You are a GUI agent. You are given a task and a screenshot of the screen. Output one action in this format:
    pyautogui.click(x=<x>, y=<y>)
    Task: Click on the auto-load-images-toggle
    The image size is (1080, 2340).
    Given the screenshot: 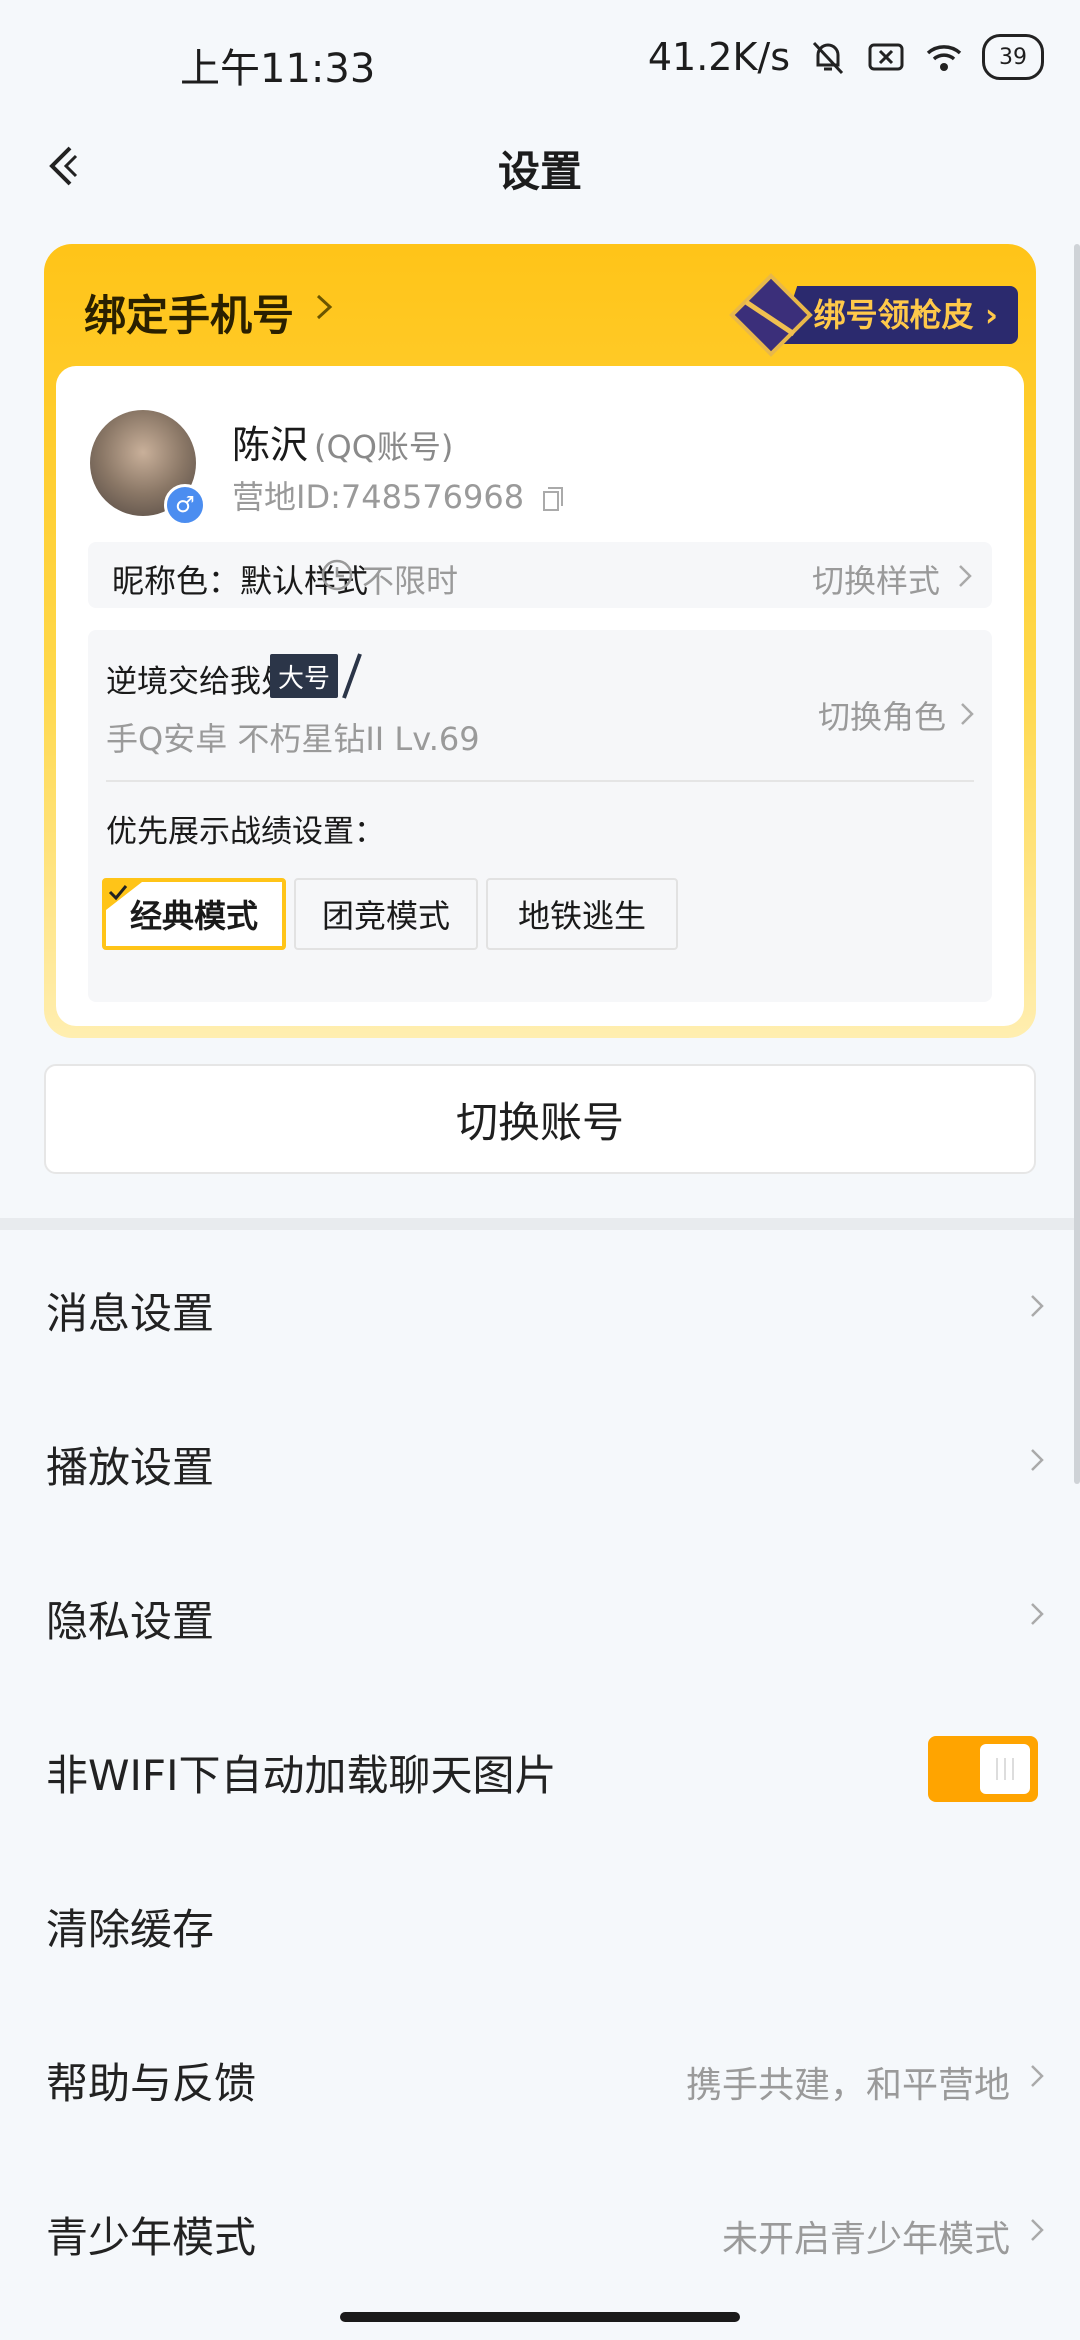 What is the action you would take?
    pyautogui.click(x=983, y=1769)
    